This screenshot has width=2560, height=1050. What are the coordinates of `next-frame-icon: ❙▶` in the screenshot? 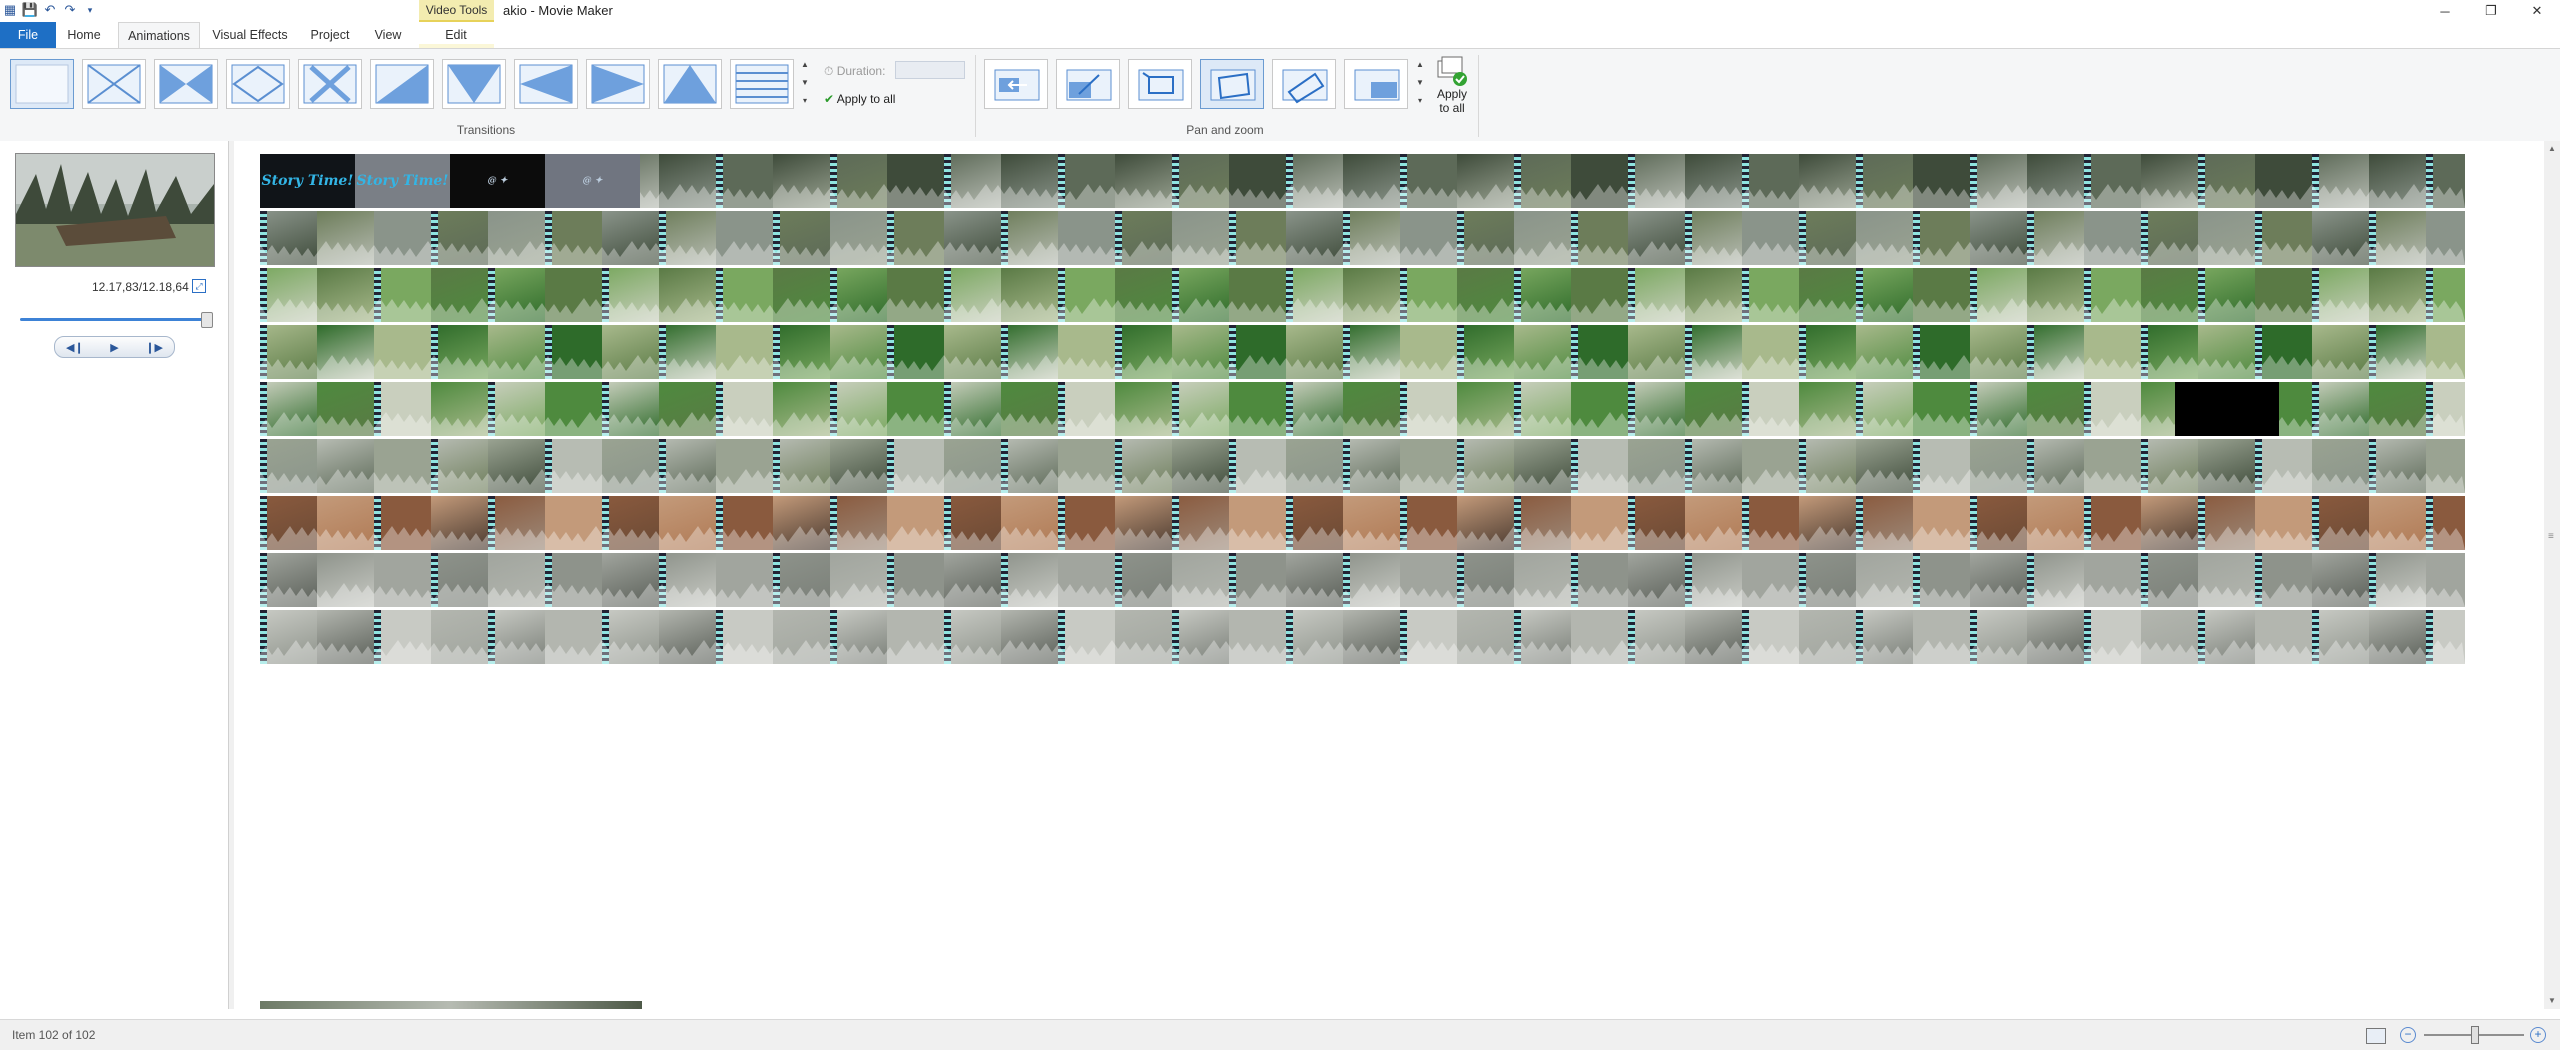 It's located at (154, 347).